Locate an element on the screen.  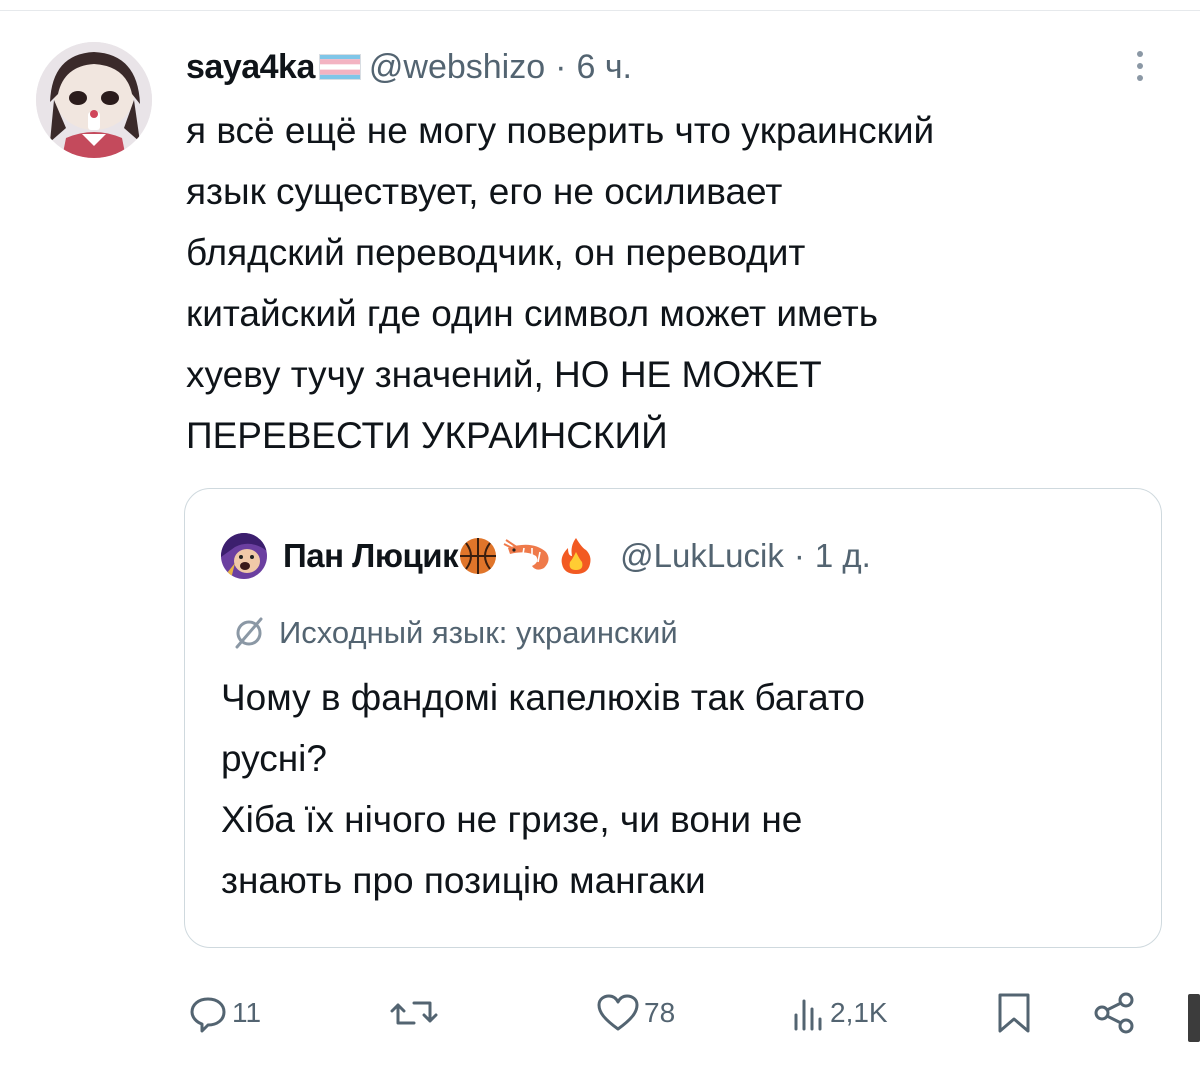
author-display-name: saya4ka is located at coordinates (250, 67).